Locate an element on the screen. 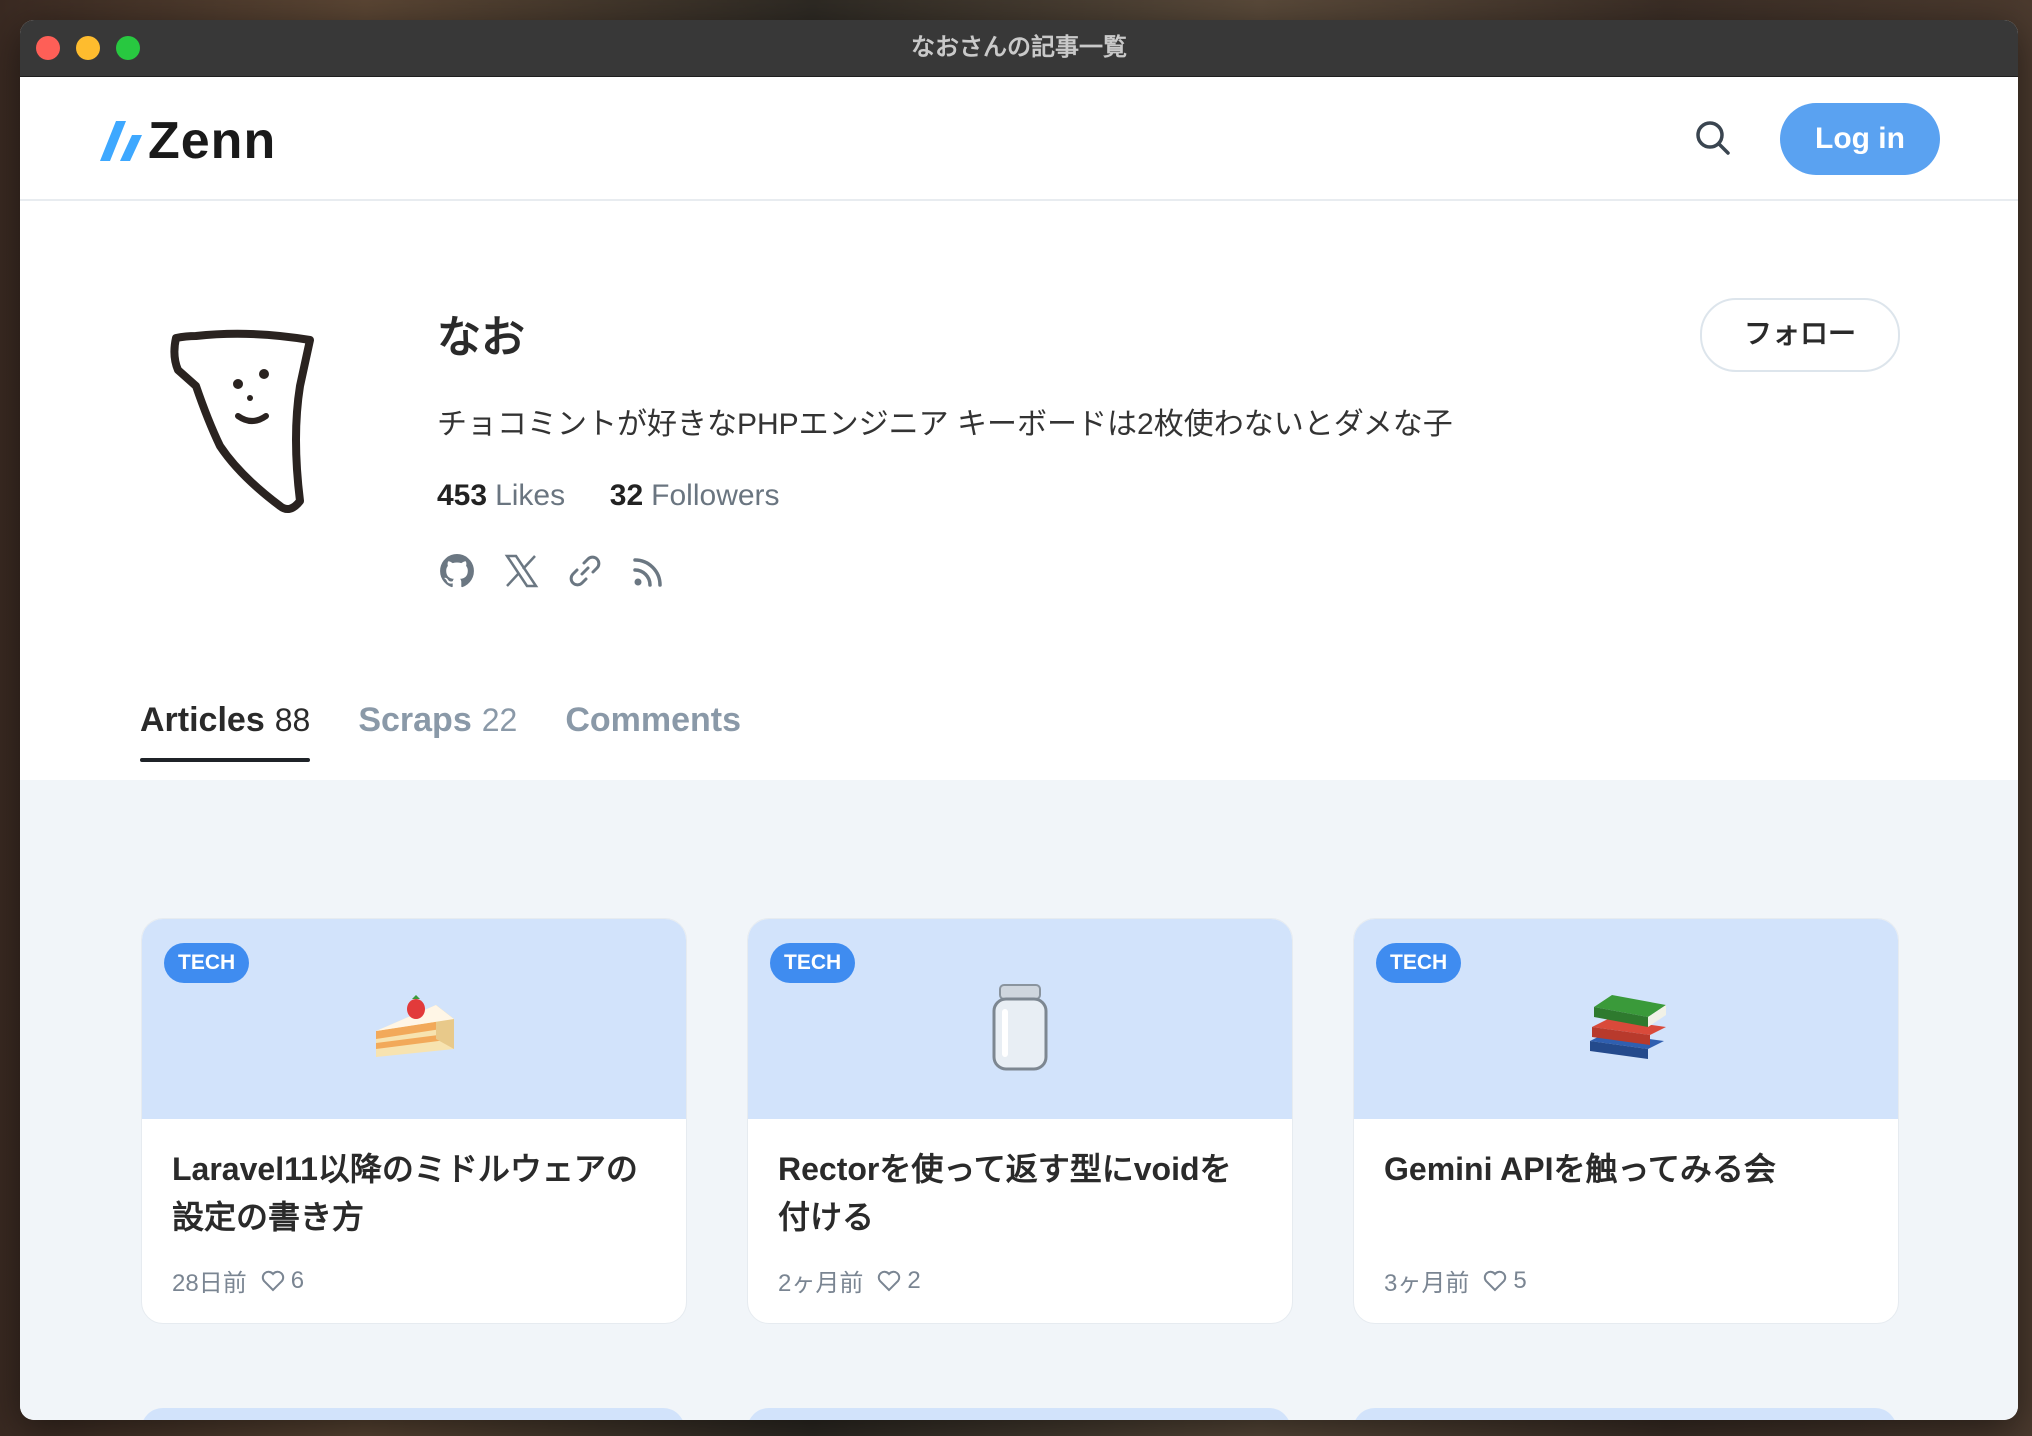 Image resolution: width=2032 pixels, height=1436 pixels. website-link is located at coordinates (585, 571).